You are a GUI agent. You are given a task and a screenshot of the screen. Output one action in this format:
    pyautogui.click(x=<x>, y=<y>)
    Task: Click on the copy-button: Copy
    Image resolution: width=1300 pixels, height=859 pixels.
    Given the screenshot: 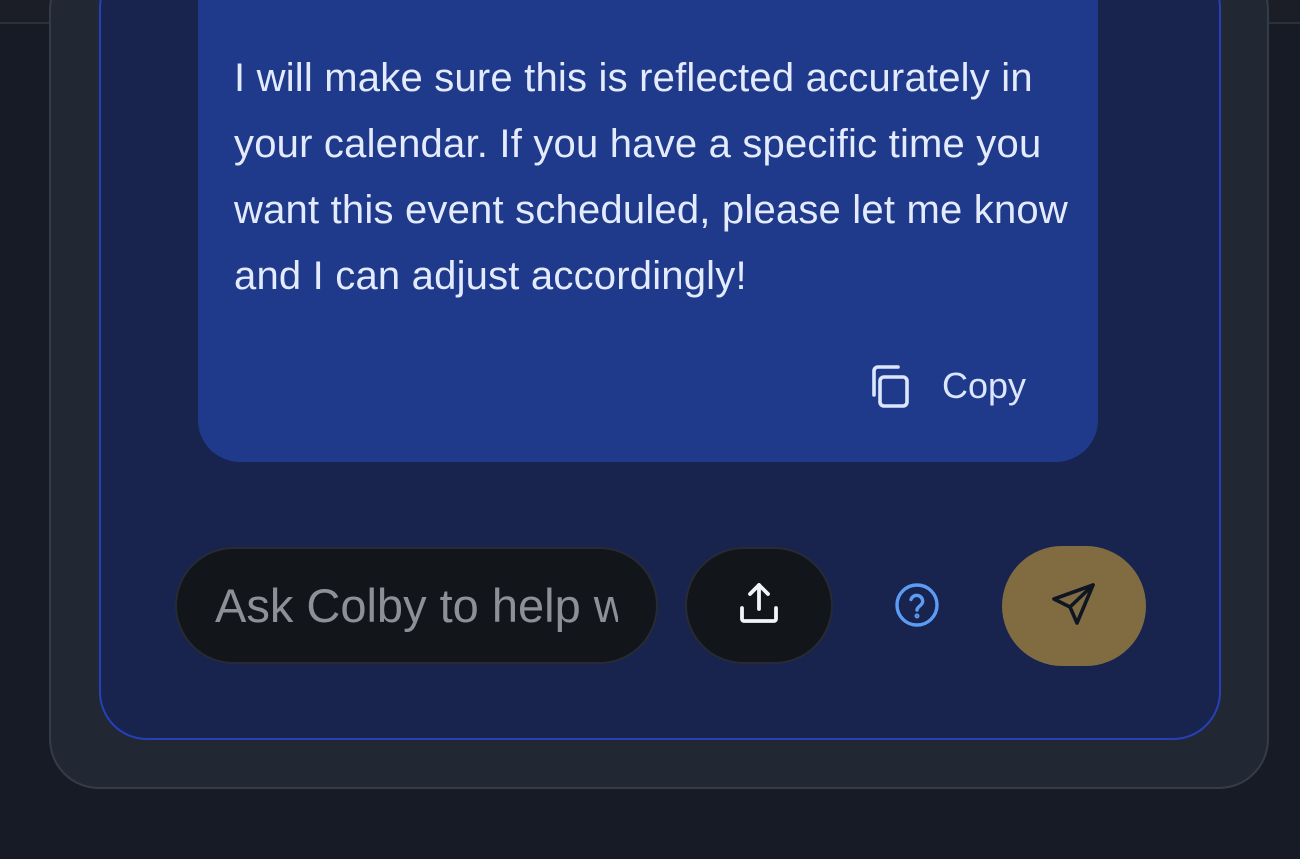 What is the action you would take?
    pyautogui.click(x=946, y=386)
    